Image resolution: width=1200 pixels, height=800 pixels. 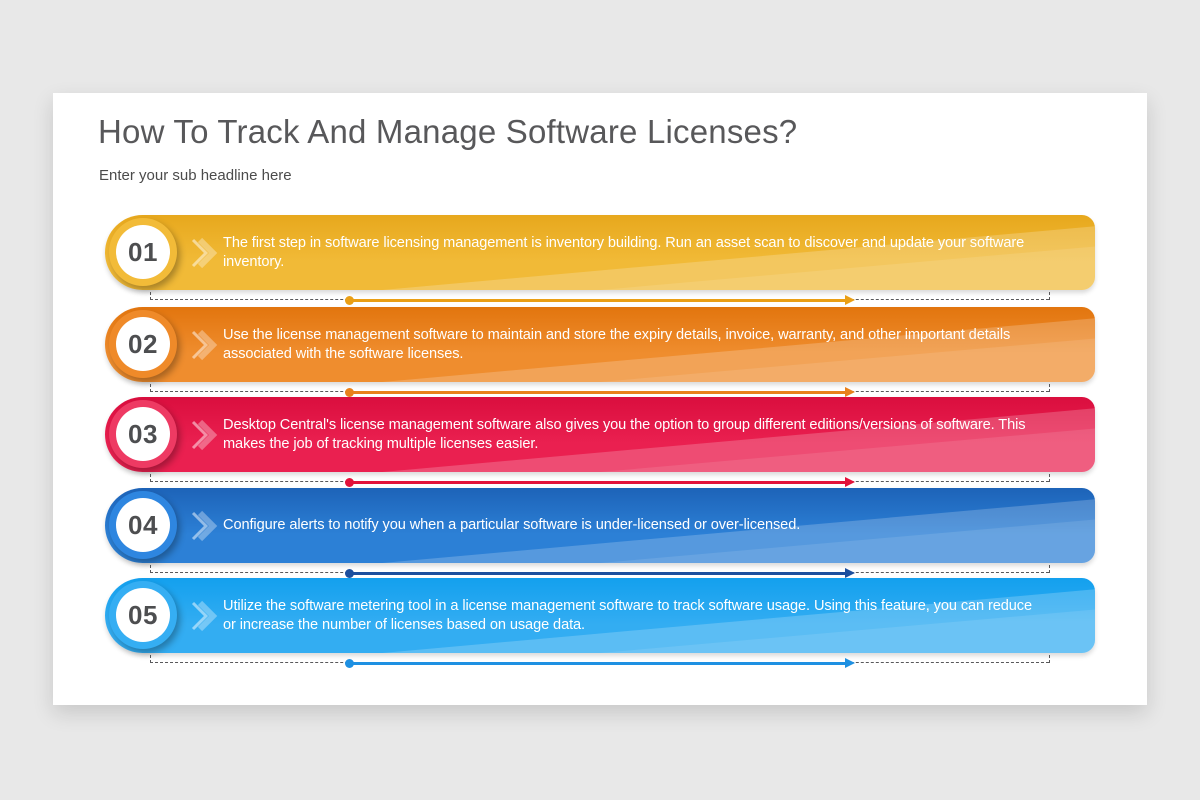 I want to click on step-number: 05, so click(x=143, y=614).